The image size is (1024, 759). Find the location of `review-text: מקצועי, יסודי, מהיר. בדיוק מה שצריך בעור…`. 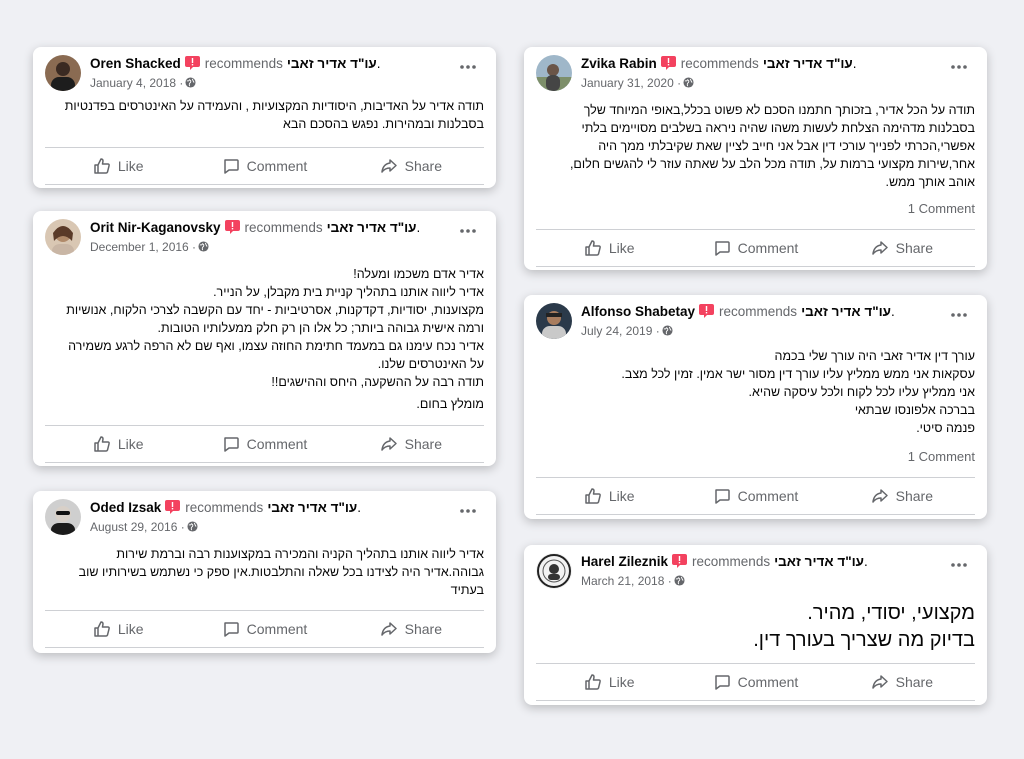

review-text: מקצועי, יסודי, מהיר. בדיוק מה שצריך בעור… is located at coordinates (864, 626).